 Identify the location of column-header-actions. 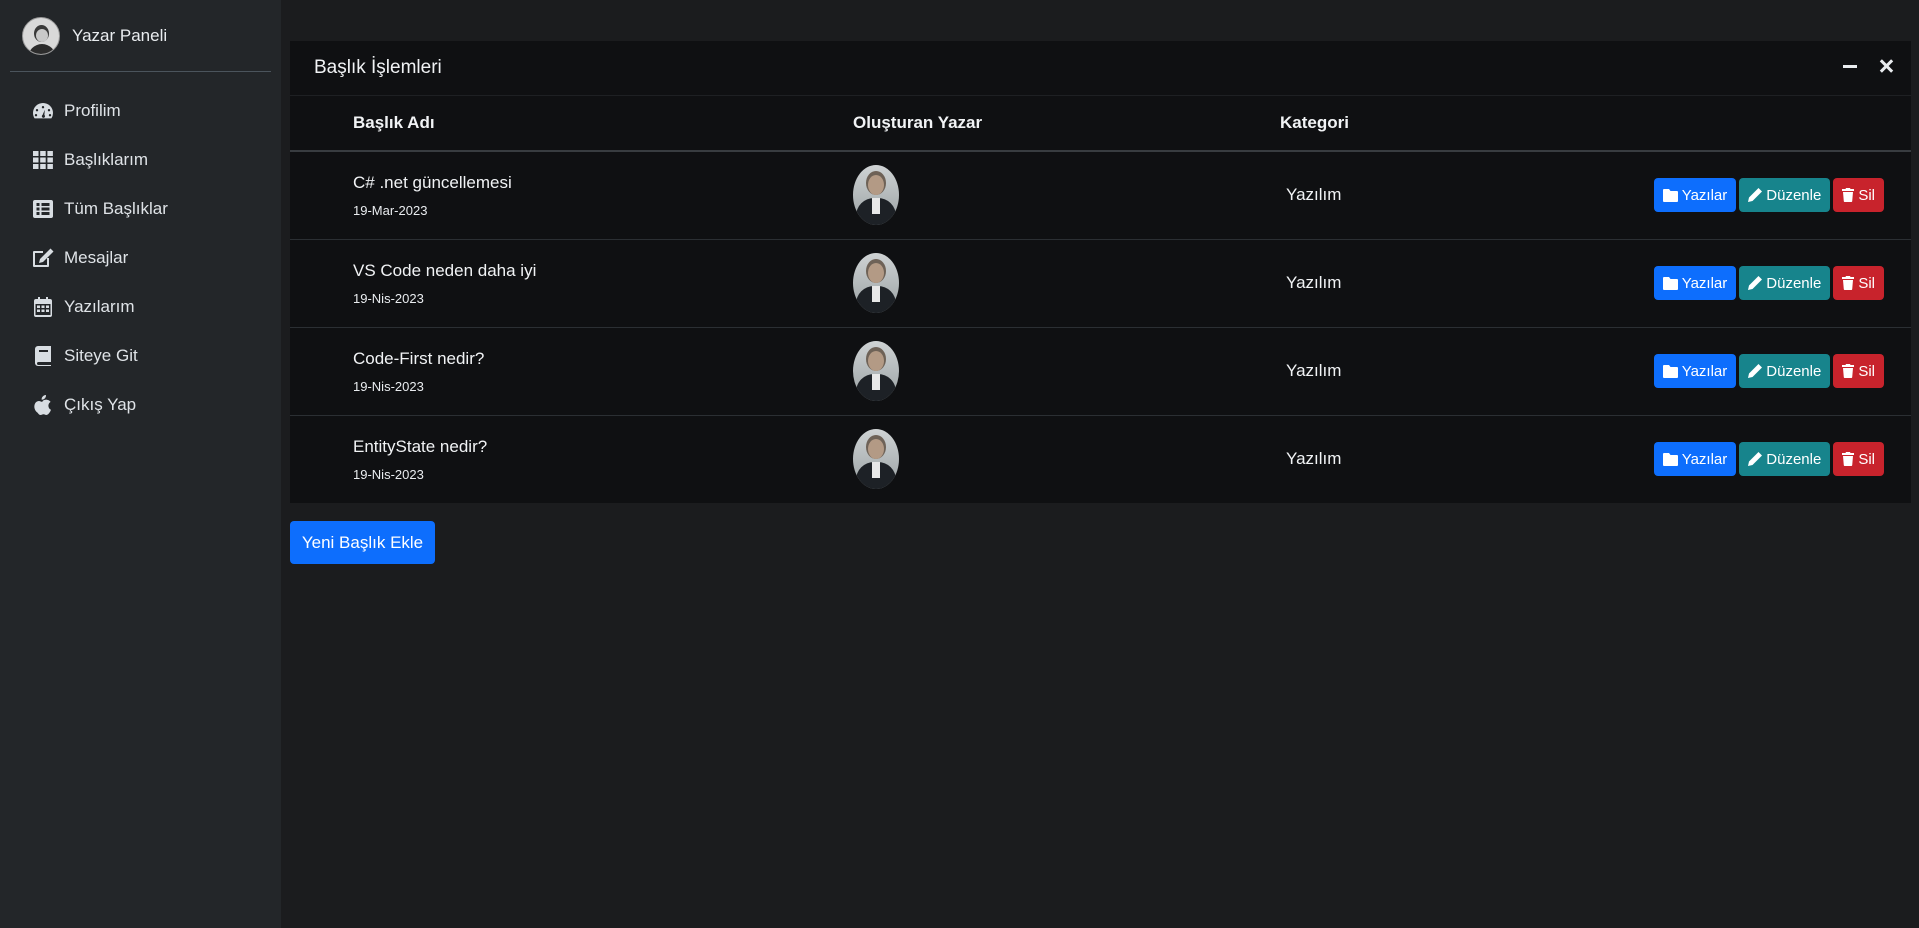
(1735, 124).